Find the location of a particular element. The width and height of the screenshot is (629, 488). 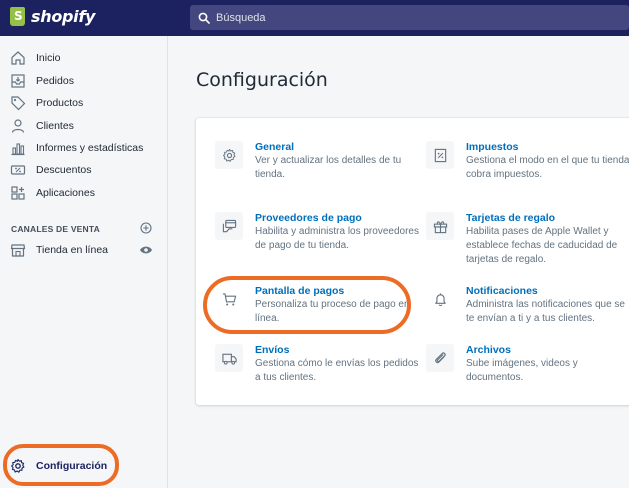

bell-icon is located at coordinates (440, 299).